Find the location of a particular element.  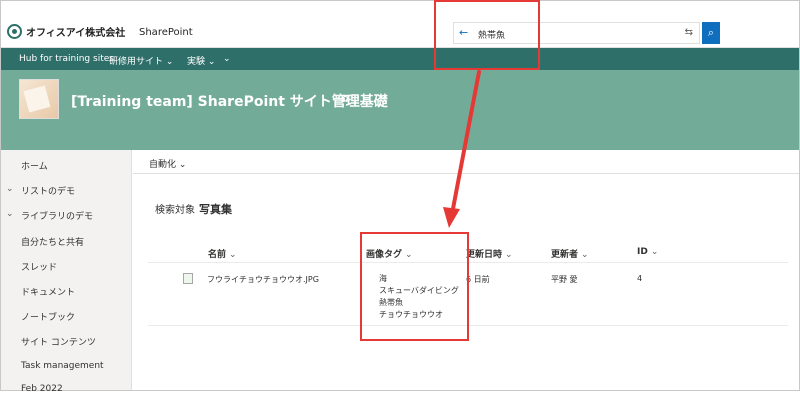

search-icon: ⌕ is located at coordinates (711, 32).